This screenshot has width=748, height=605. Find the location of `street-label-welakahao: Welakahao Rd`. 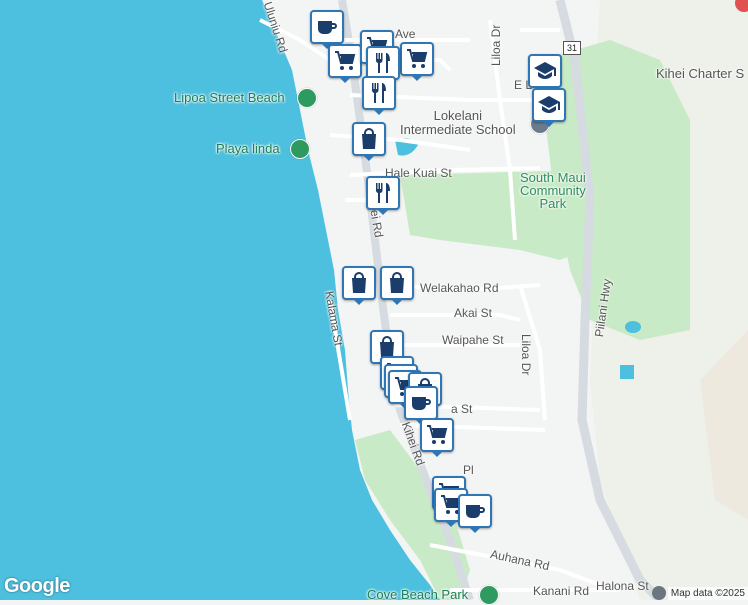

street-label-welakahao: Welakahao Rd is located at coordinates (459, 288).